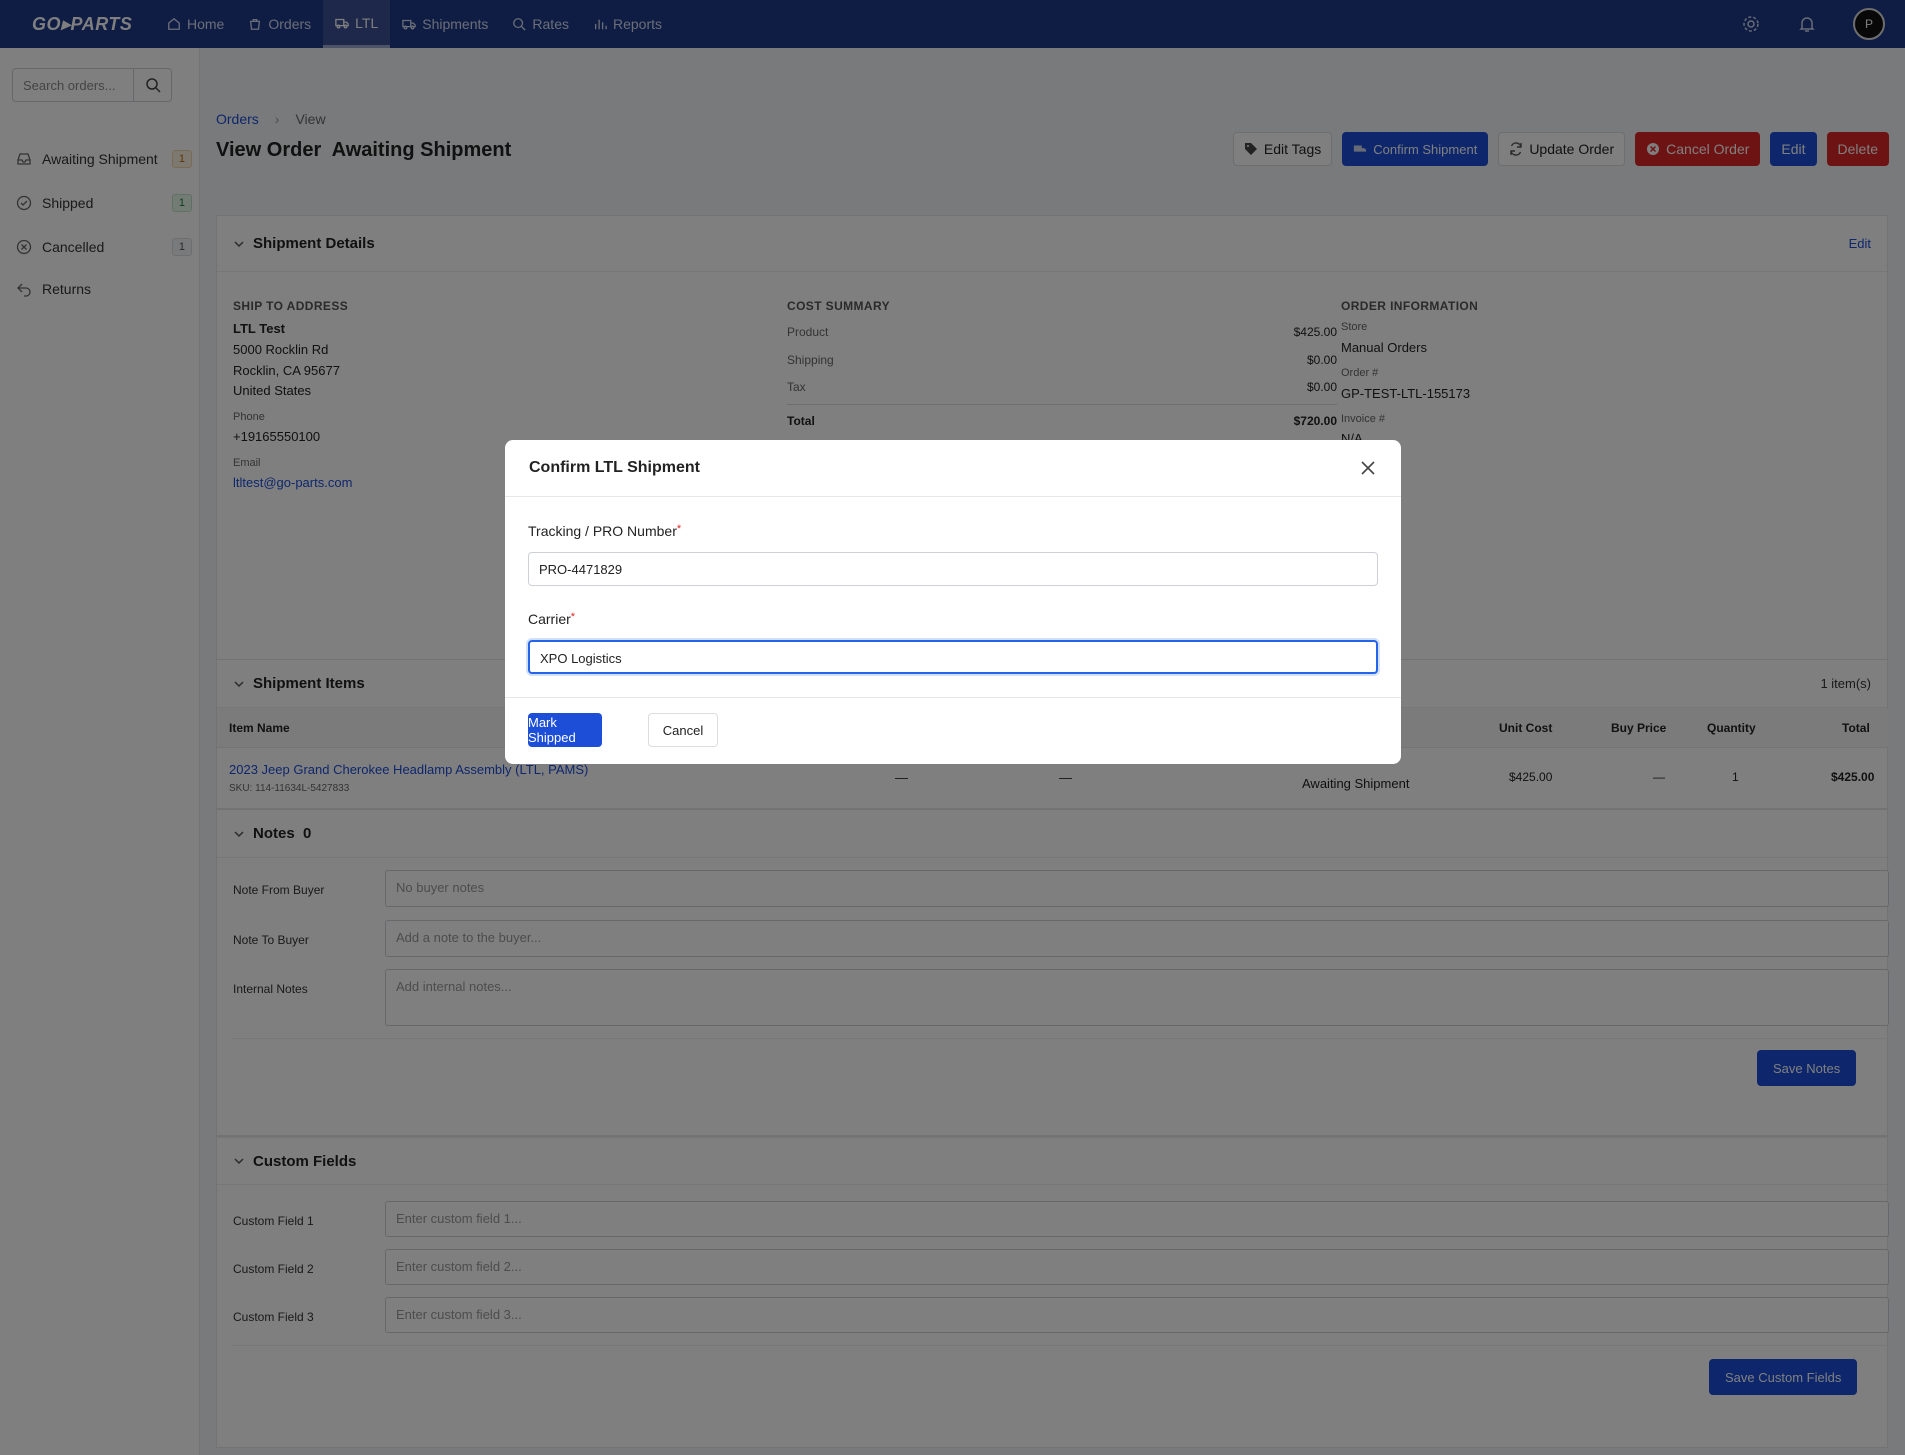 The image size is (1905, 1455). What do you see at coordinates (953, 657) in the screenshot?
I see `carrier-input: XPO Logistics` at bounding box center [953, 657].